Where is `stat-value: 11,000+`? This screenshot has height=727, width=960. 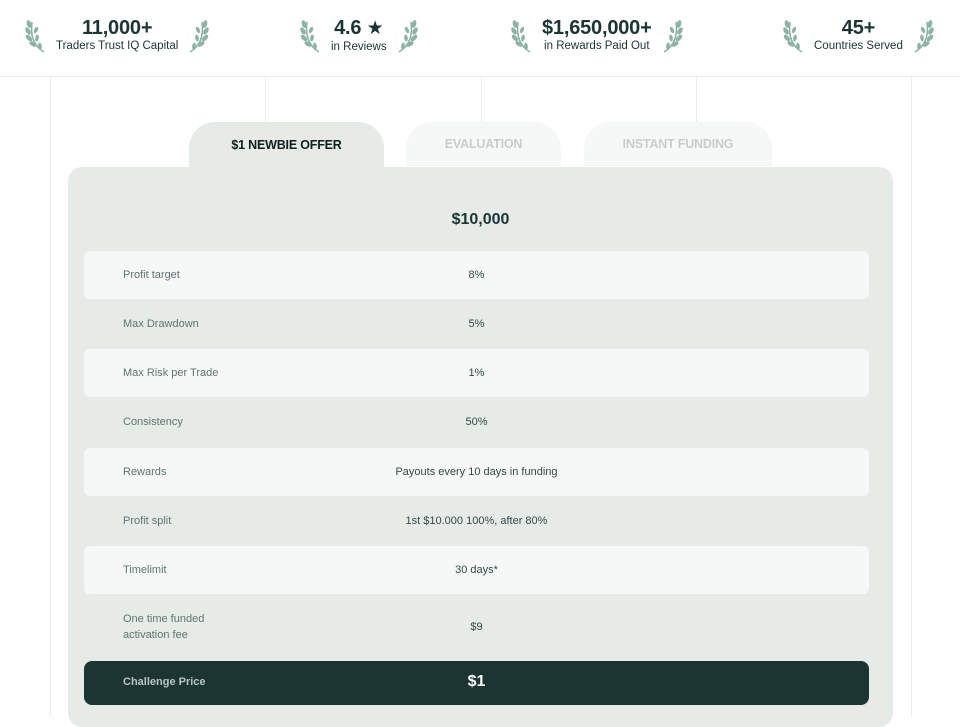
stat-value: 11,000+ is located at coordinates (117, 28).